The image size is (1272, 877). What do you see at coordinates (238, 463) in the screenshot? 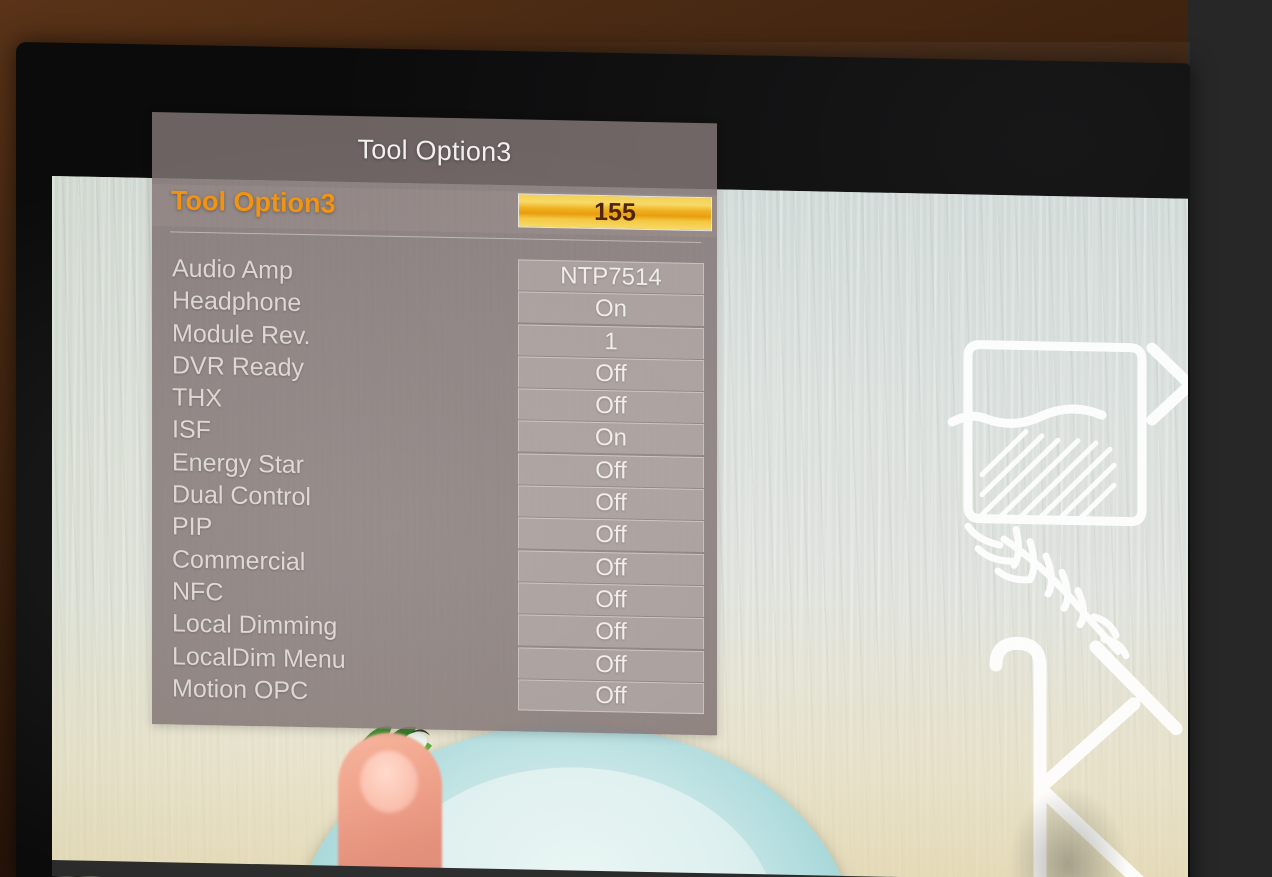
I see `osd-item-label: Energy Star` at bounding box center [238, 463].